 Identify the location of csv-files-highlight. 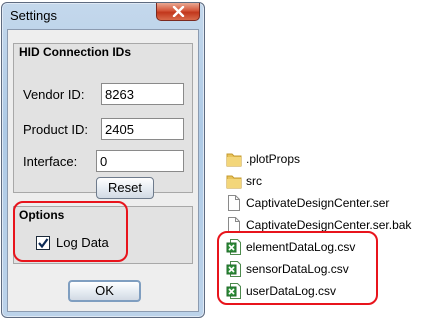
(297, 268).